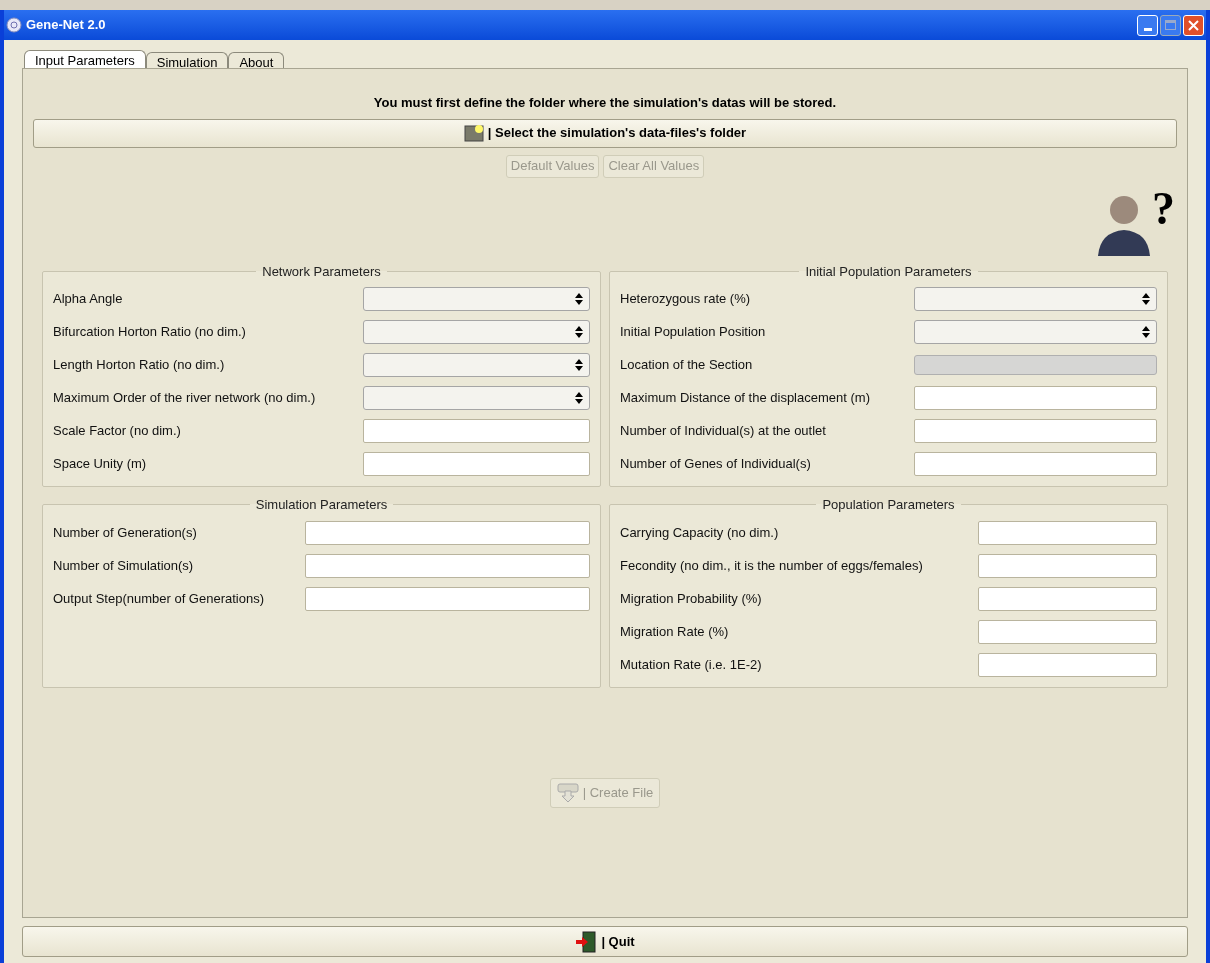 Image resolution: width=1210 pixels, height=963 pixels. Describe the element at coordinates (888, 271) in the screenshot. I see `group-title: Initial Population Parameters` at that location.